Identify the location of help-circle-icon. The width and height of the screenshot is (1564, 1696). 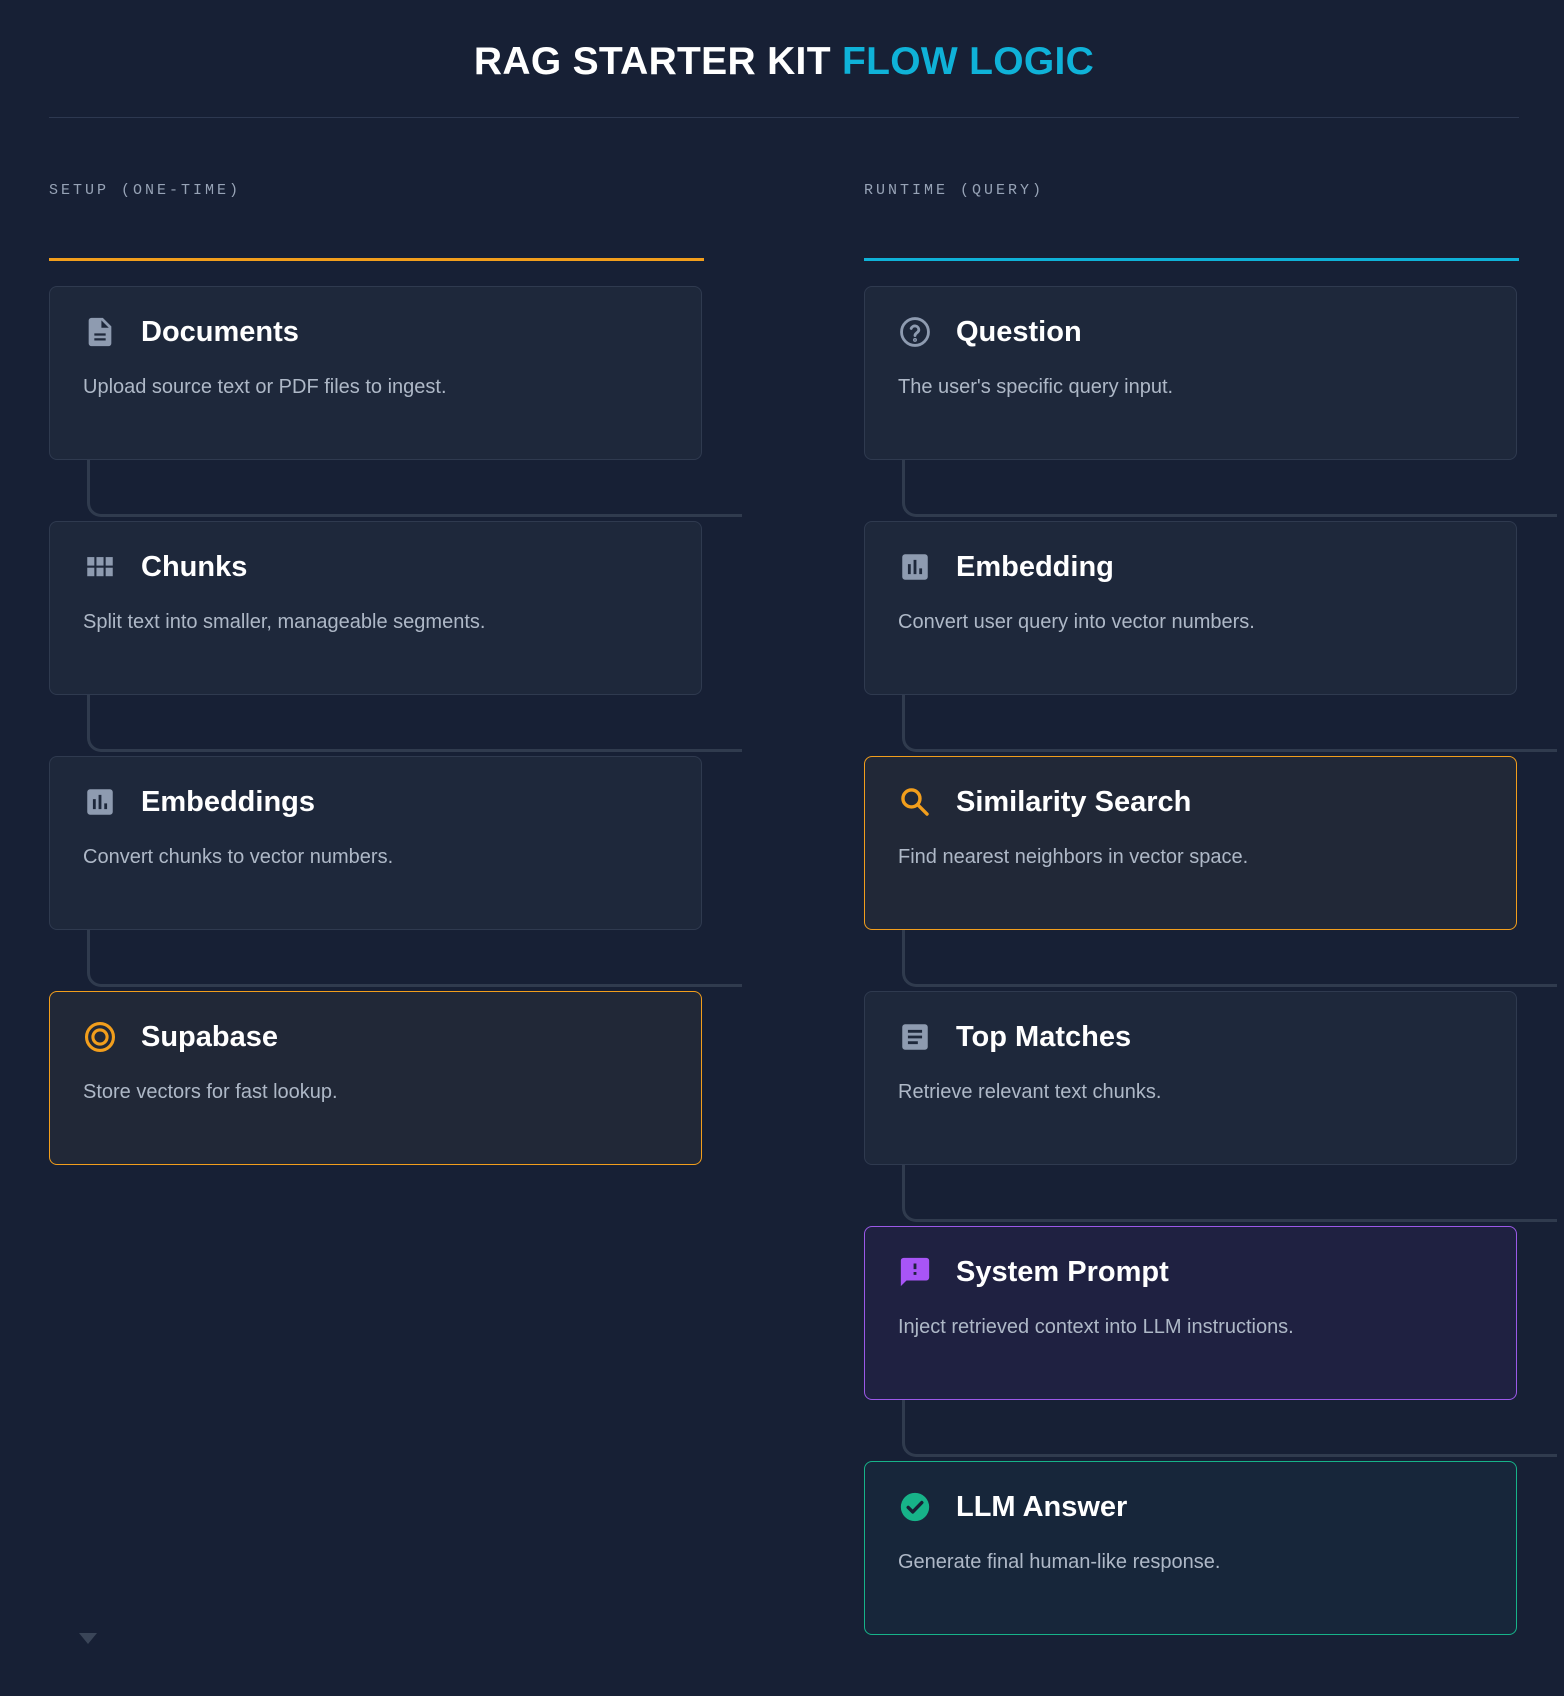
(915, 332).